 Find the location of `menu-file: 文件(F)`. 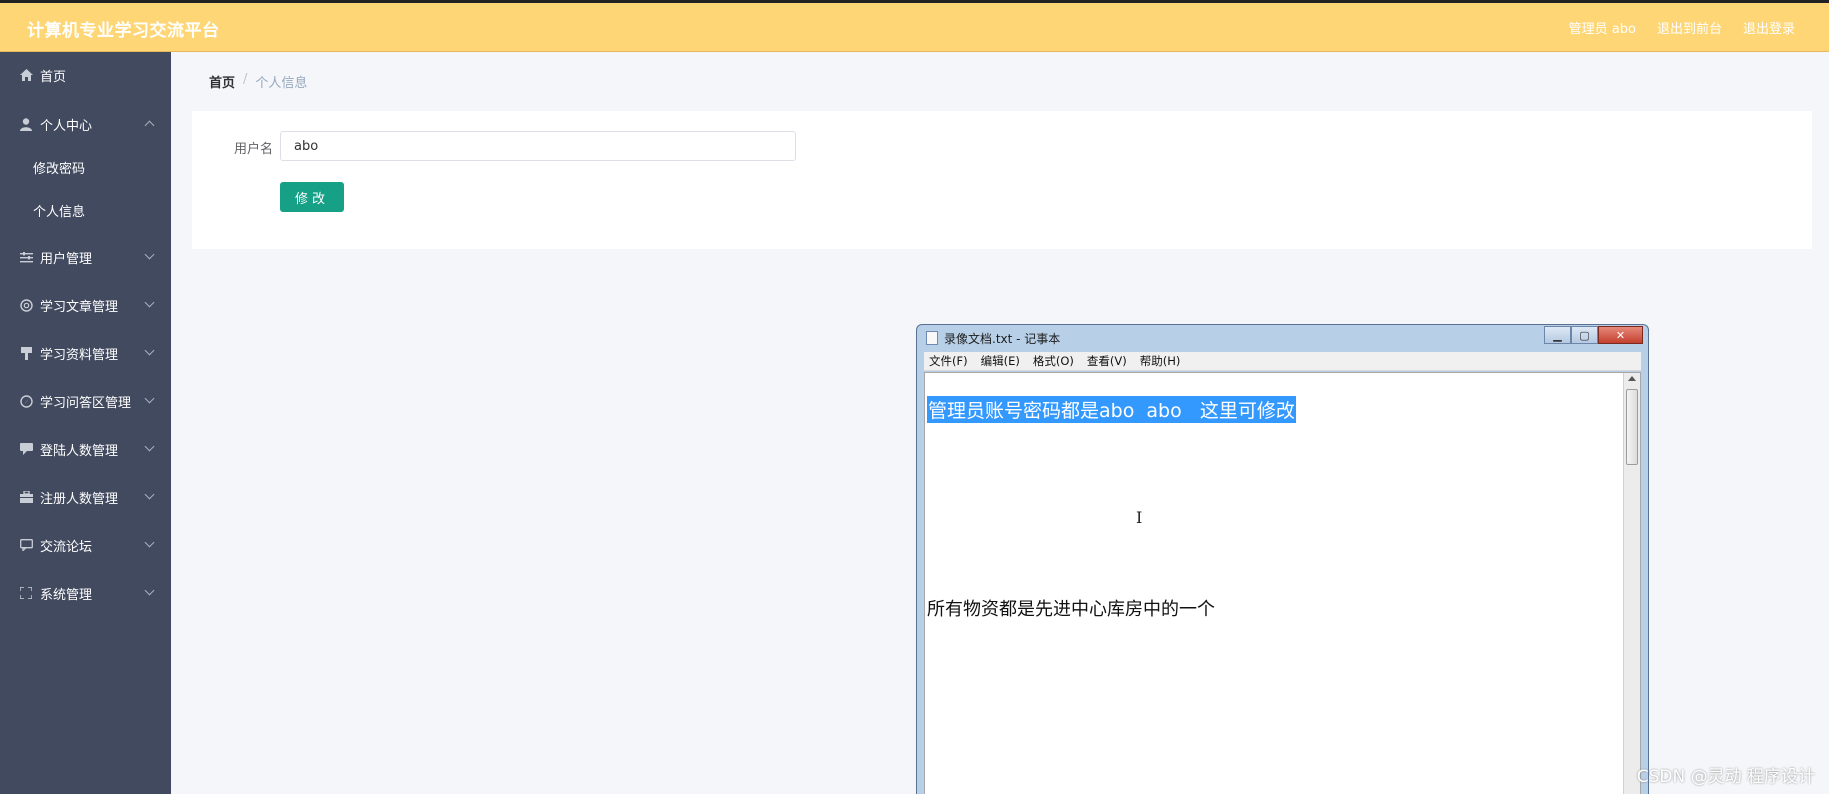

menu-file: 文件(F) is located at coordinates (948, 361).